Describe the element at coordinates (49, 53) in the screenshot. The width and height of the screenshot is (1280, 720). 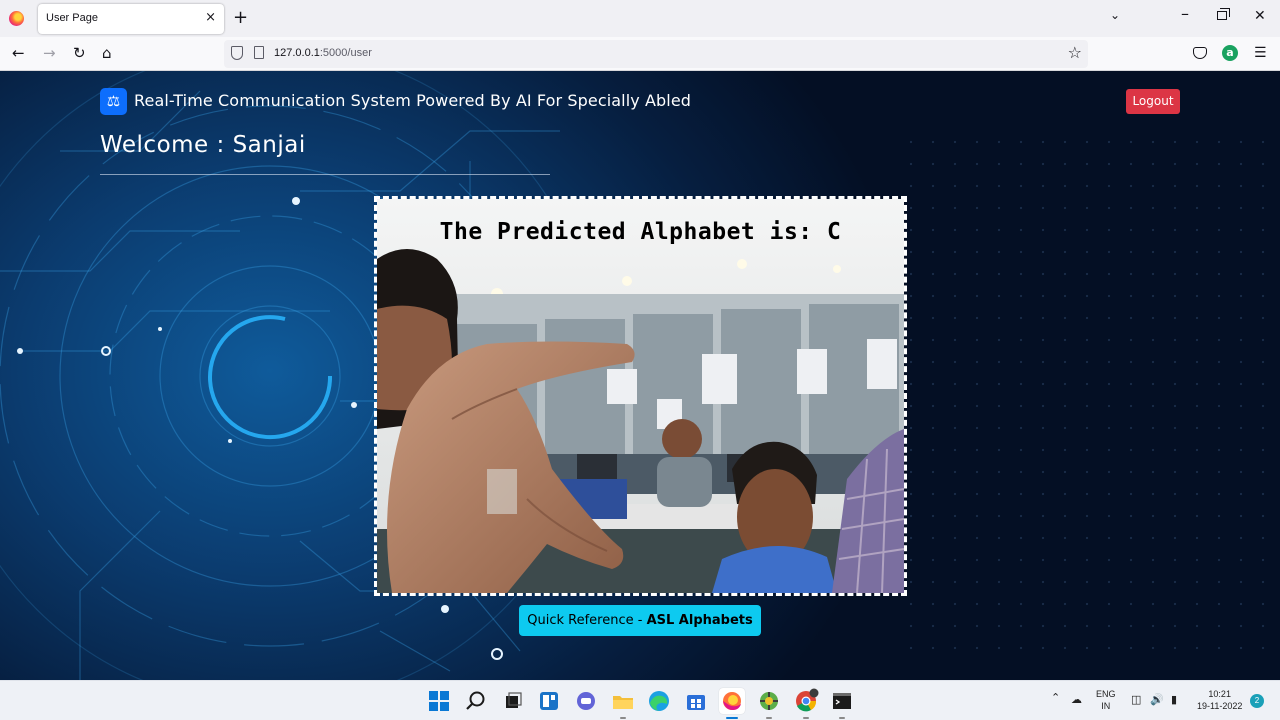
I see `forward-arrow-icon: →` at that location.